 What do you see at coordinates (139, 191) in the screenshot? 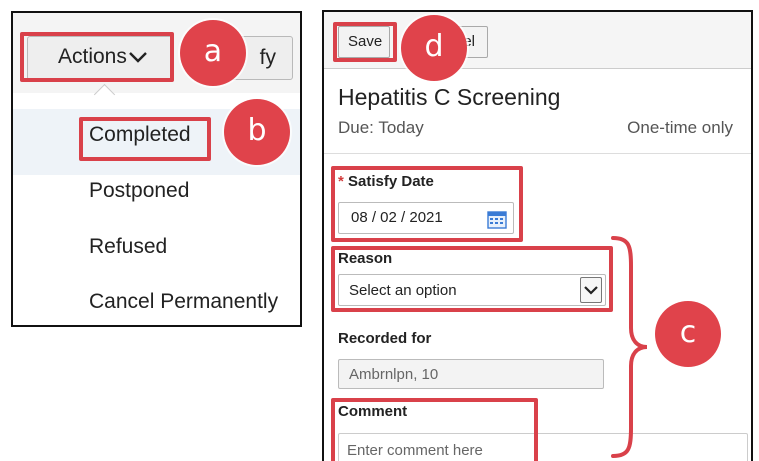
I see `menu-item-postponed: Postponed` at bounding box center [139, 191].